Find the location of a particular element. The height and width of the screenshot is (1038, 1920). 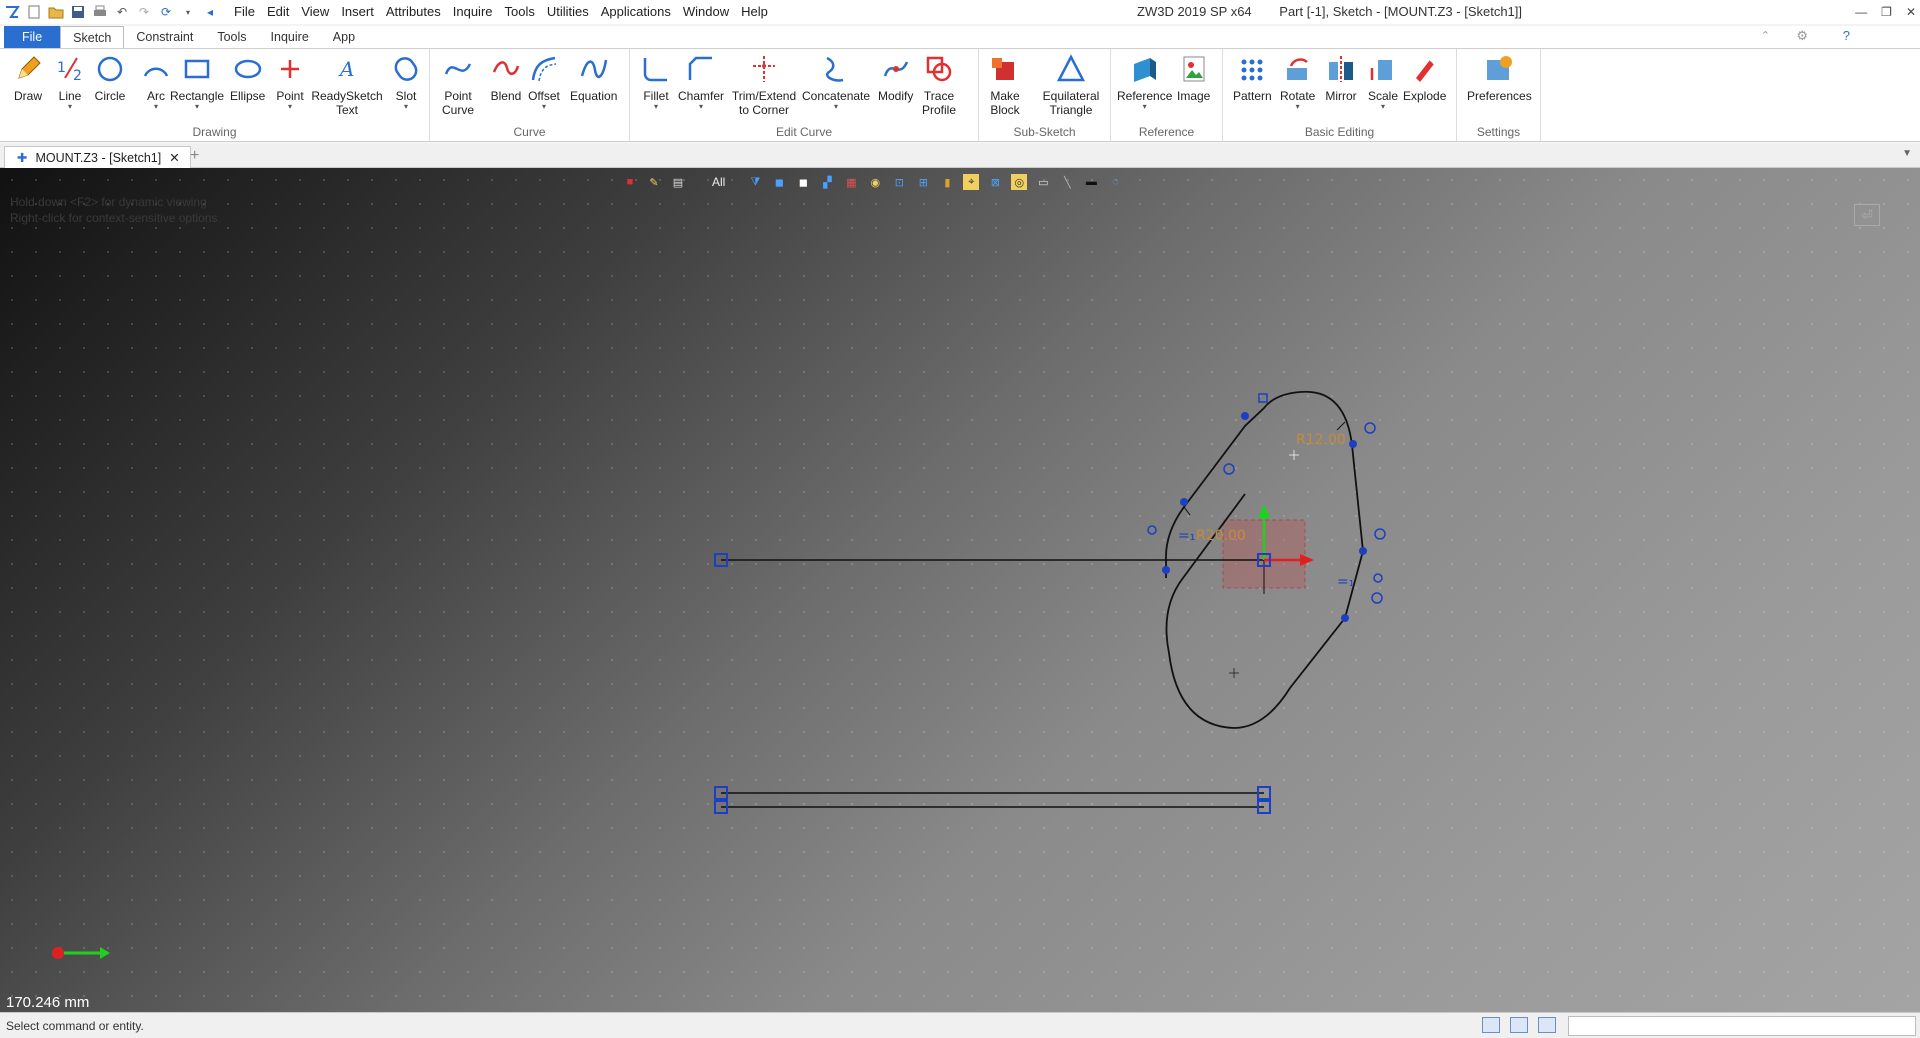

modify-button: Modify is located at coordinates (895, 78).